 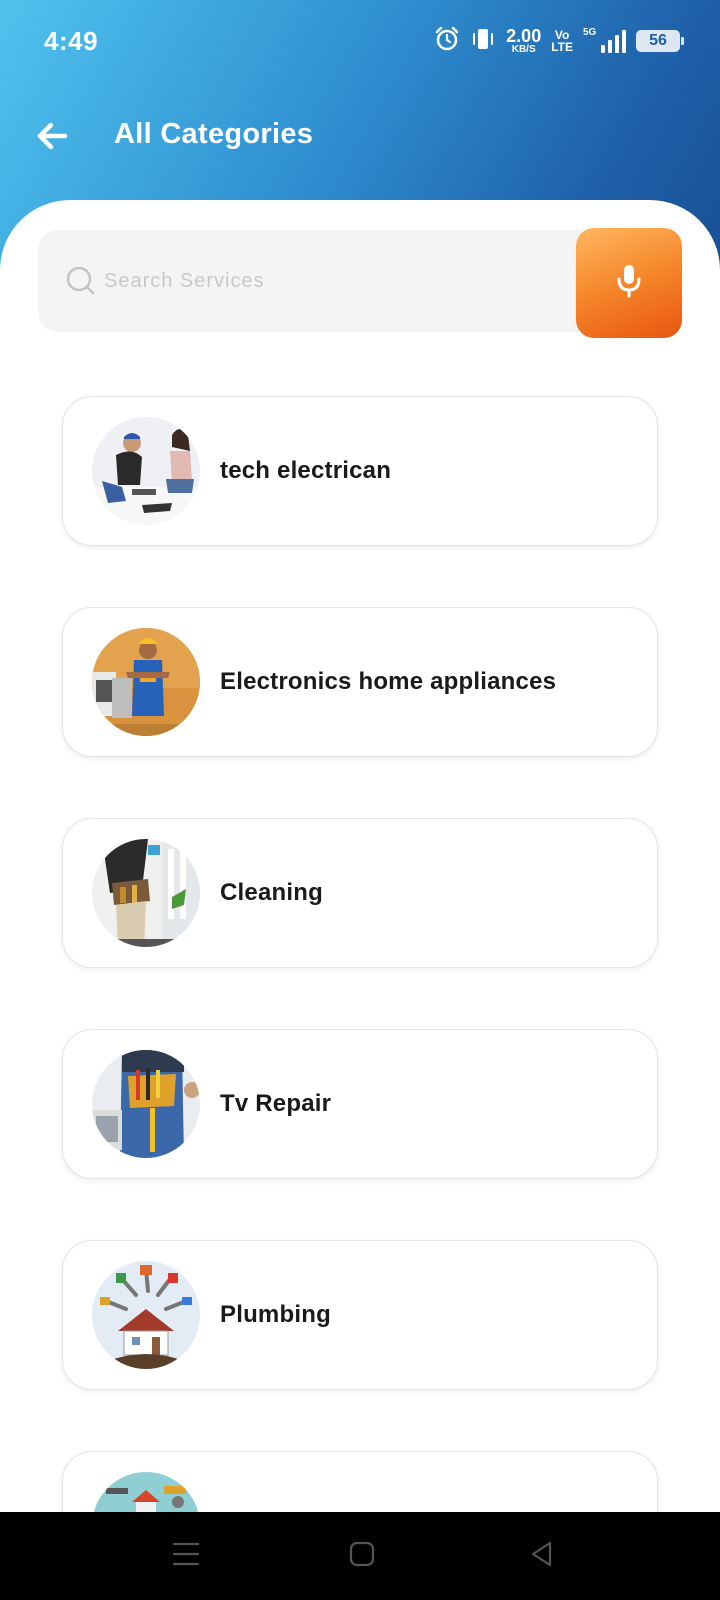 I want to click on search-bar, so click(x=360, y=283).